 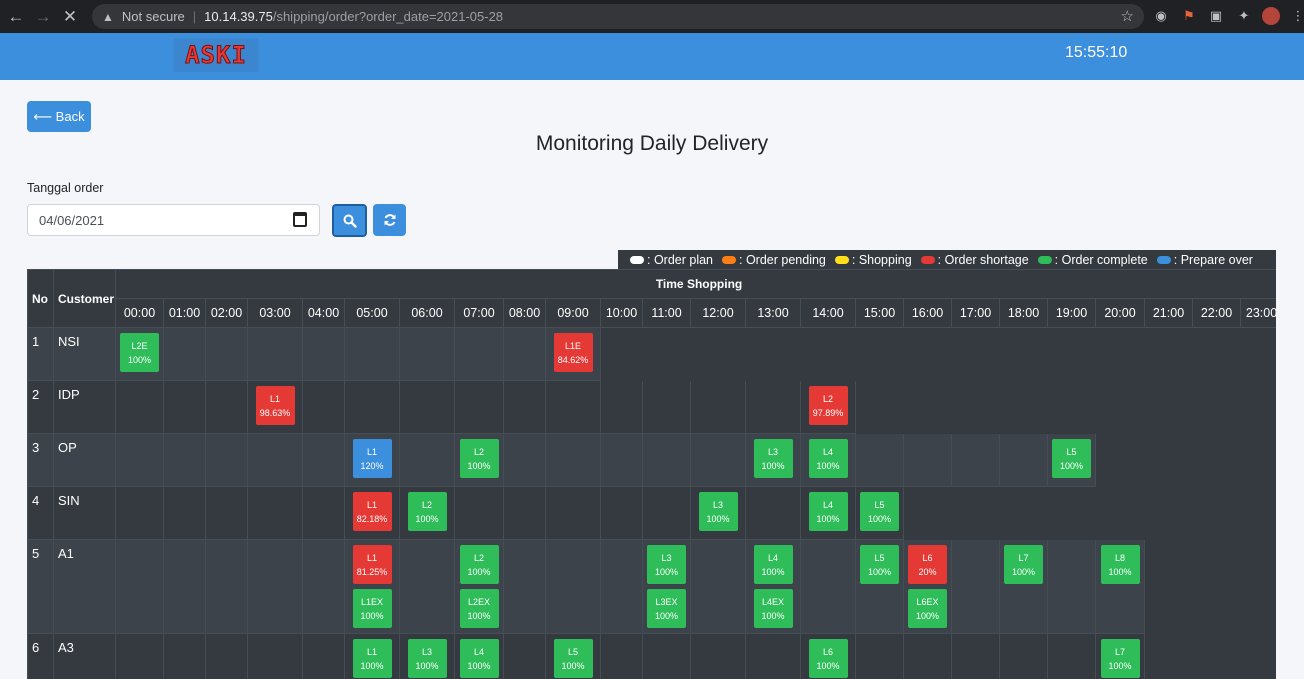 I want to click on order-badge: L6 100%, so click(x=828, y=658).